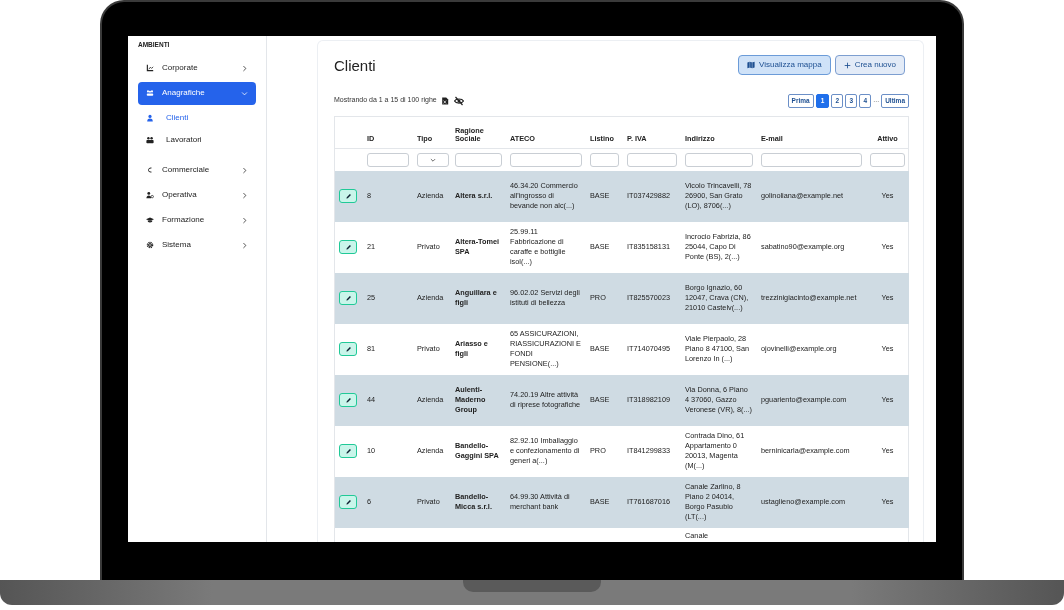 The width and height of the screenshot is (1064, 610). What do you see at coordinates (197, 245) in the screenshot?
I see `sidebar-item: Sistema` at bounding box center [197, 245].